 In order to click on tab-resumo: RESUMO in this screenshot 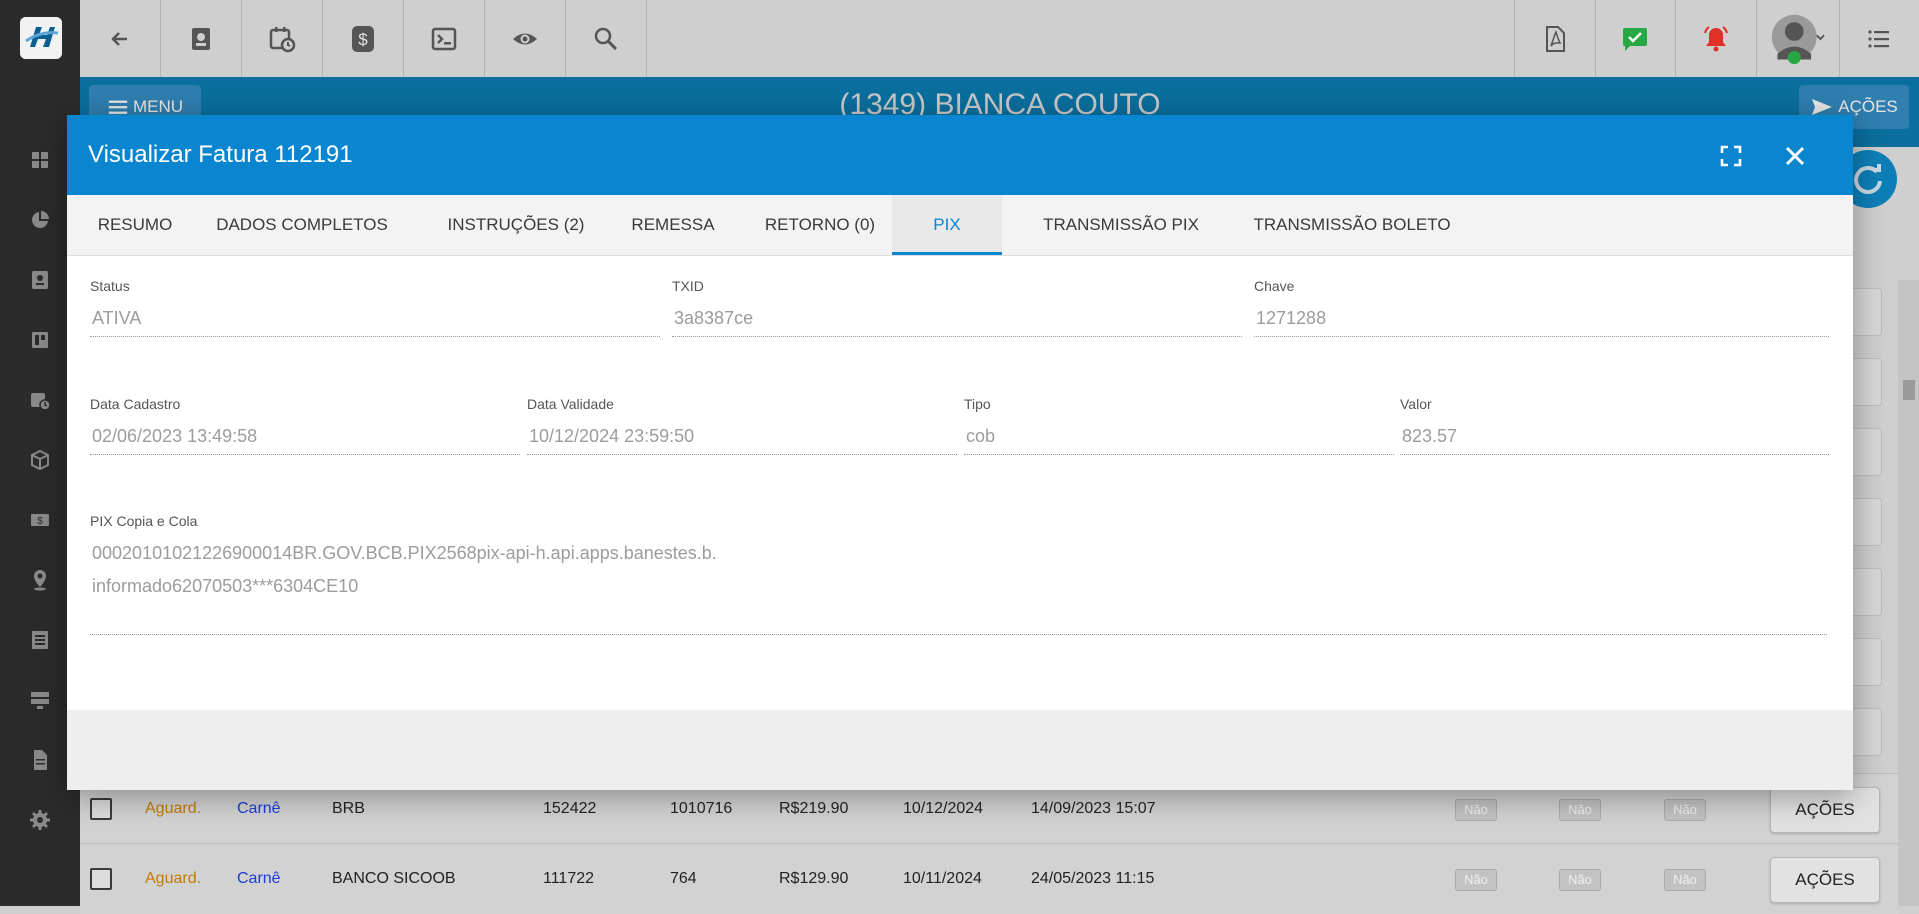, I will do `click(135, 225)`.